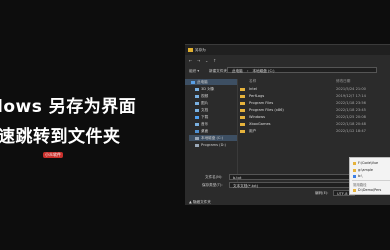 The height and width of the screenshot is (250, 390). Describe the element at coordinates (299, 177) in the screenshot. I see `filename-input: b.txt` at that location.